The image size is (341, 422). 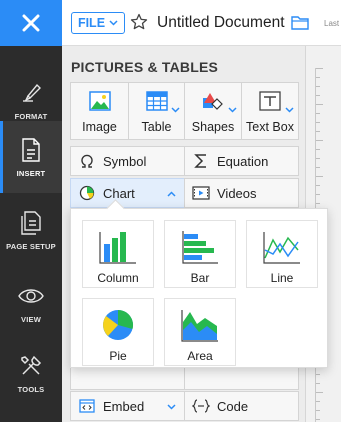 I want to click on area-chart-label: Area, so click(x=200, y=356).